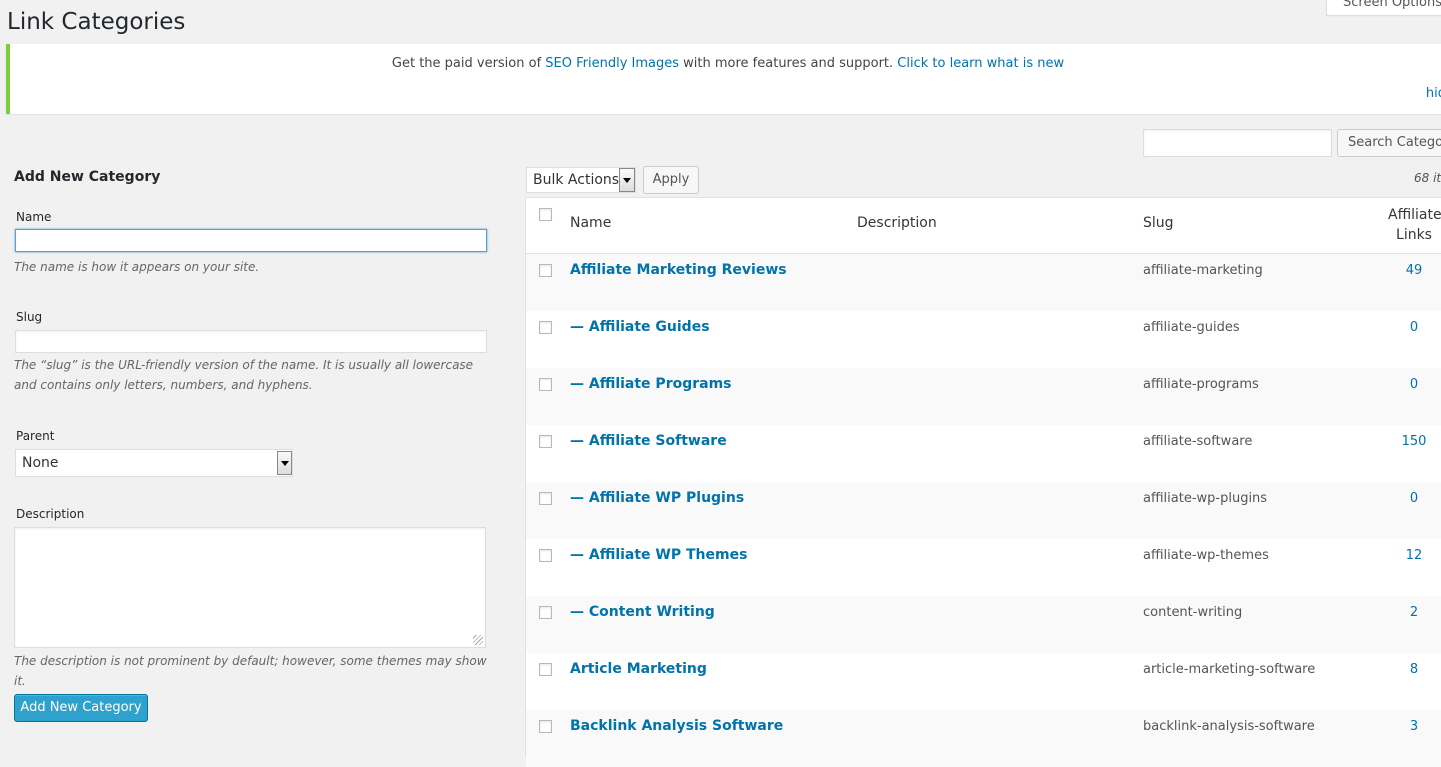 The image size is (1441, 767). I want to click on parent-select: None, so click(154, 463).